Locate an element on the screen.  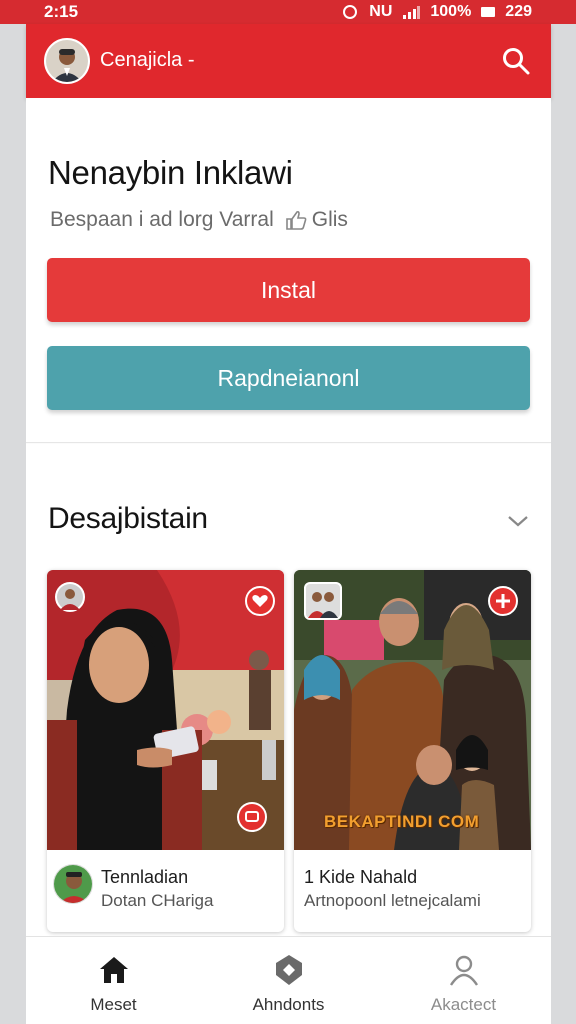
nav-item-account: Akactect is located at coordinates (463, 980).